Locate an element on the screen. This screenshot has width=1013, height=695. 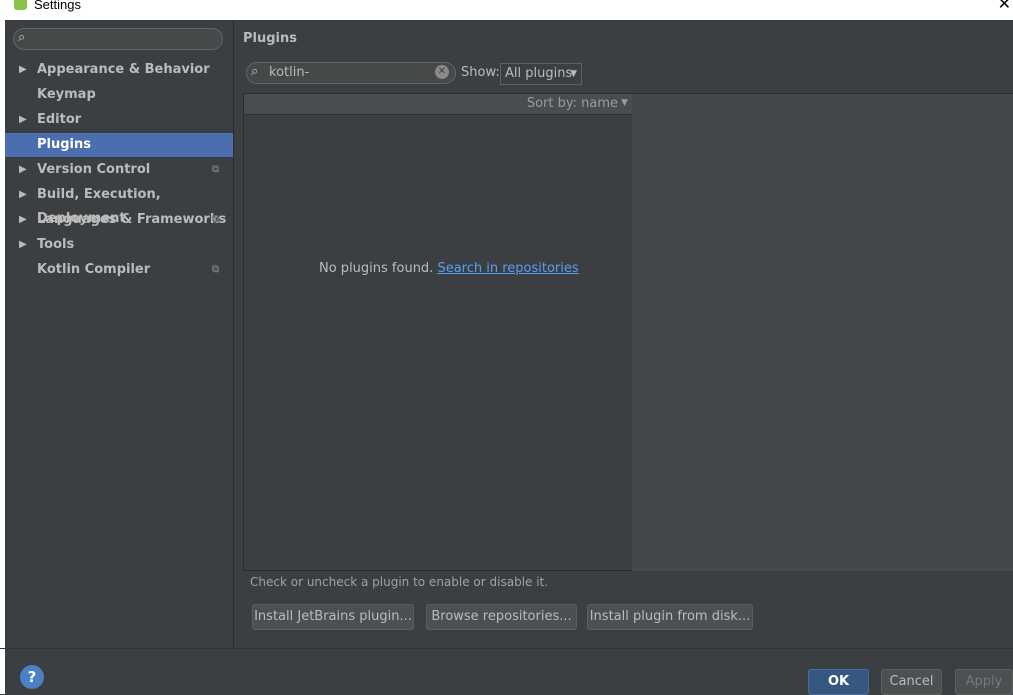
plugin-search-input: ⌕ kotlin- ✕ is located at coordinates (351, 73).